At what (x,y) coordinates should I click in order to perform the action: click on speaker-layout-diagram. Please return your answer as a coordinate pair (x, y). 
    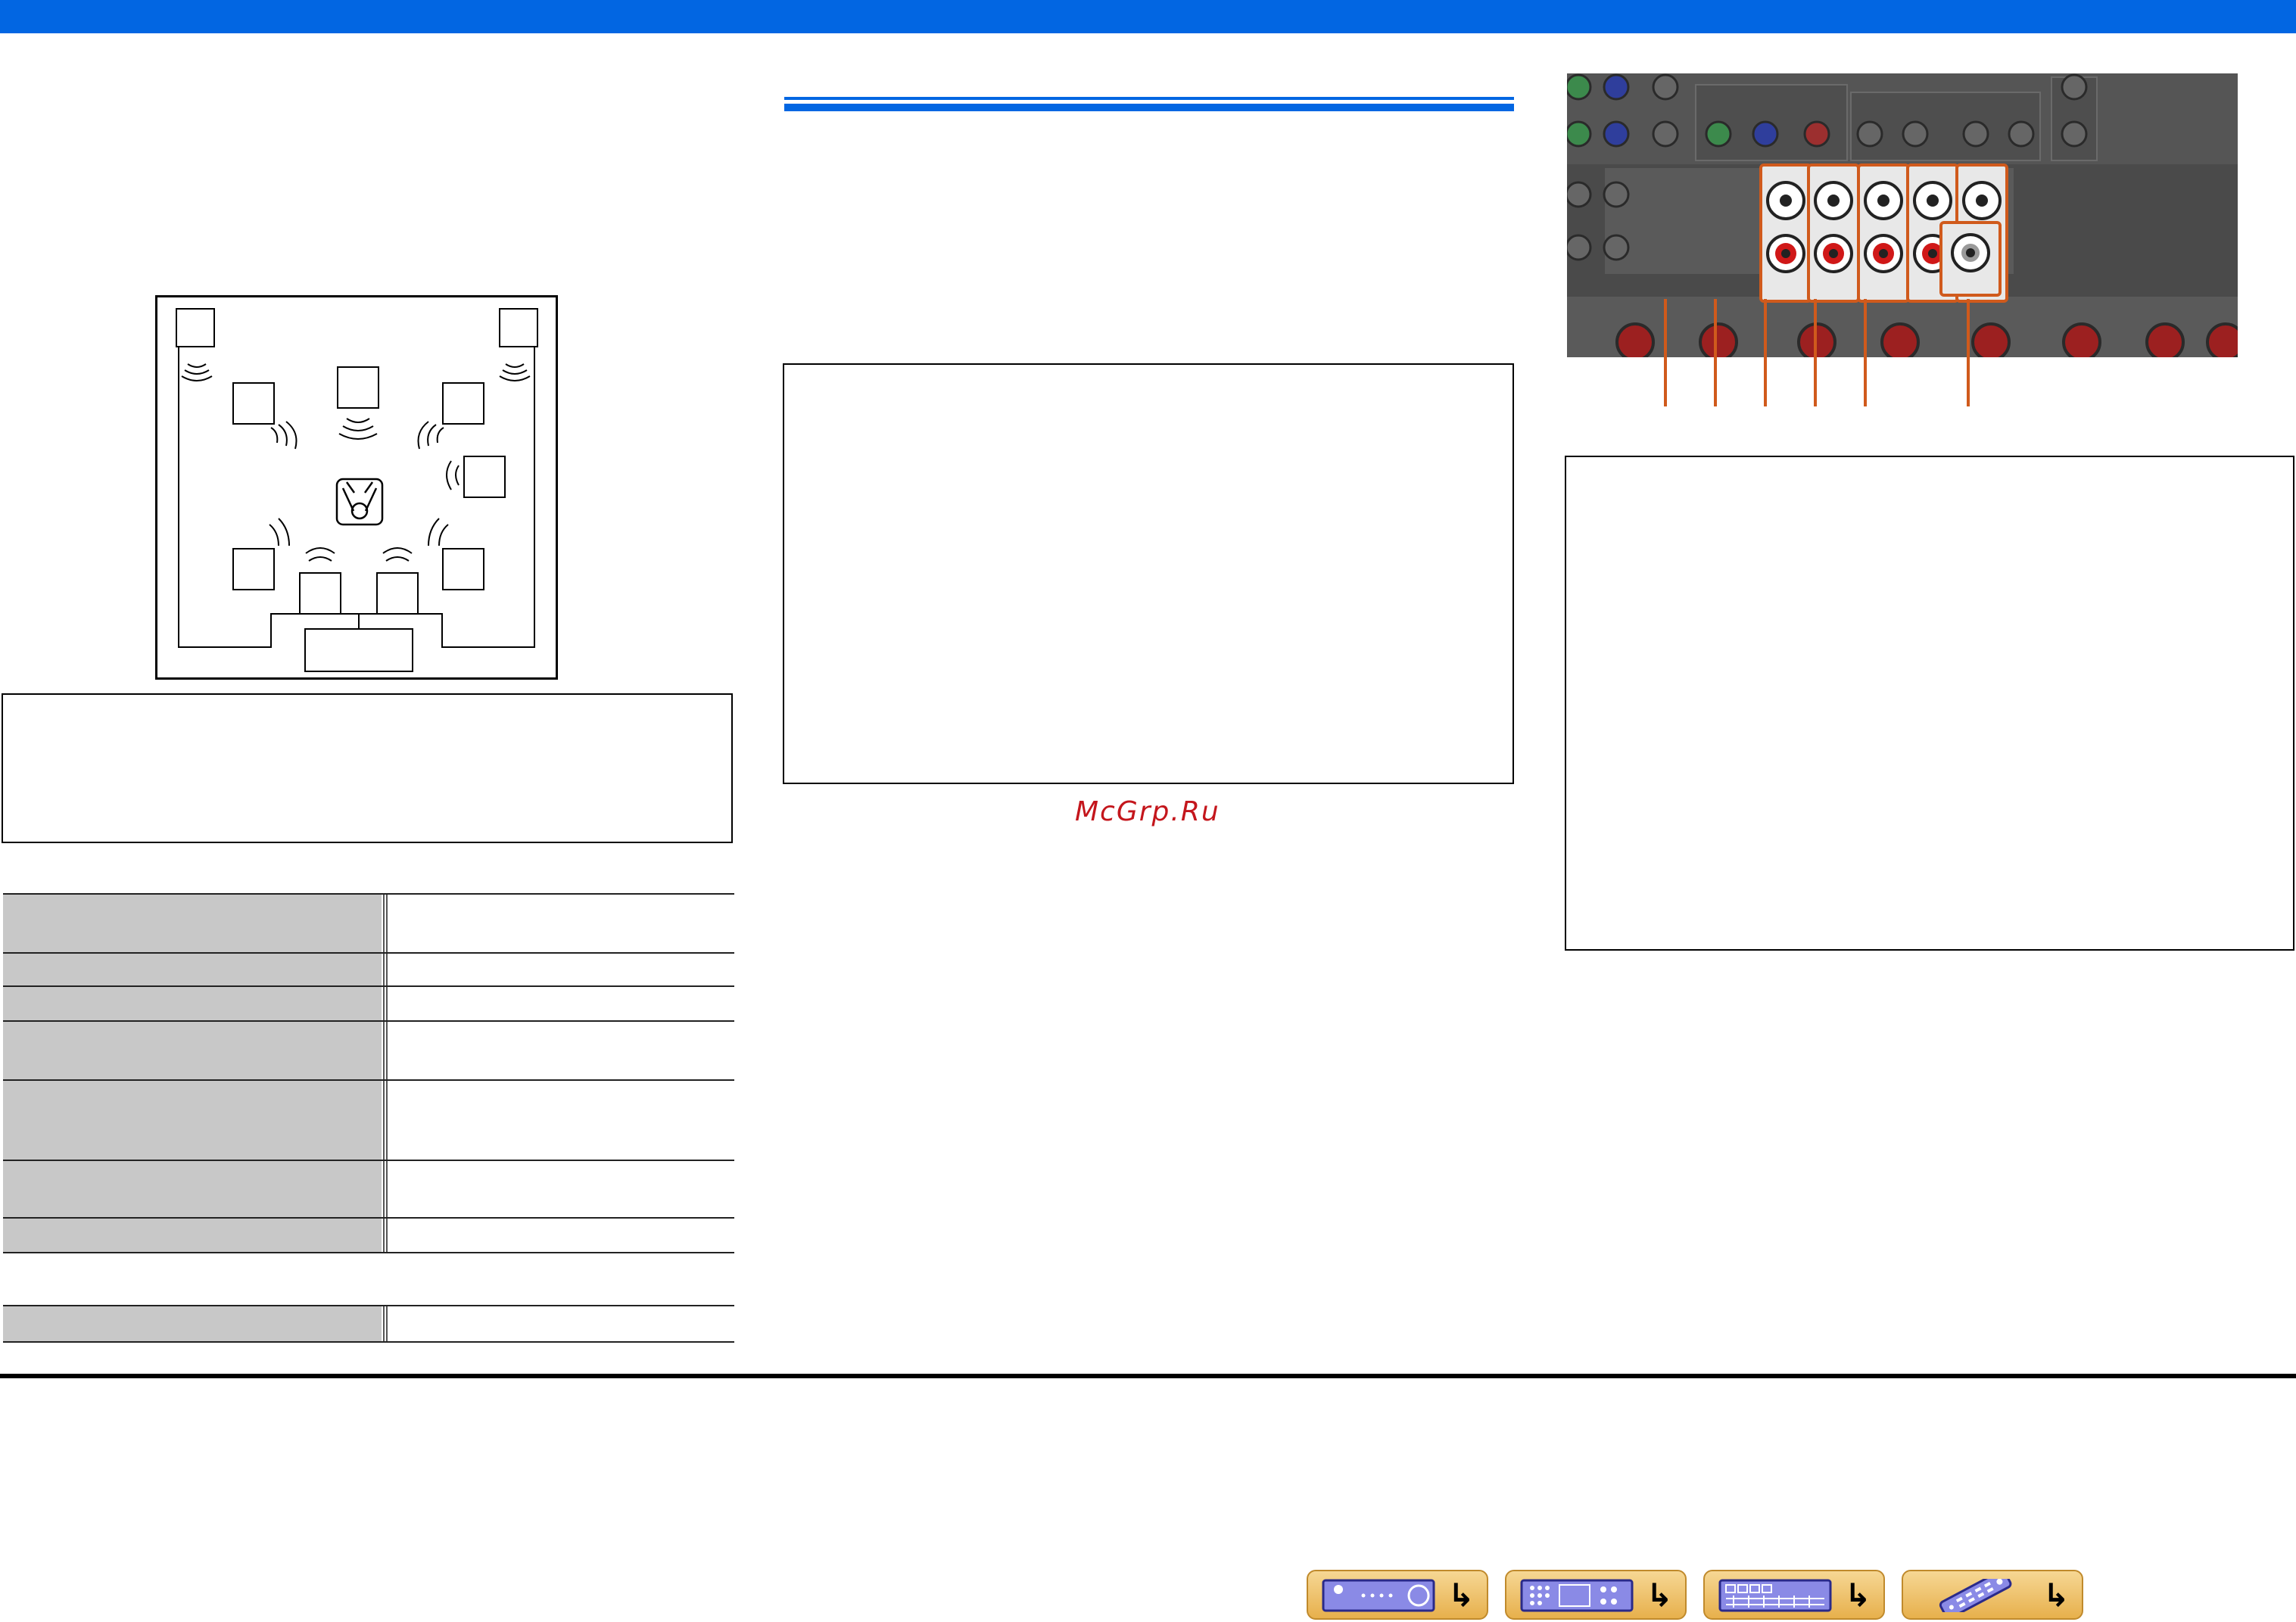
    Looking at the image, I should click on (356, 487).